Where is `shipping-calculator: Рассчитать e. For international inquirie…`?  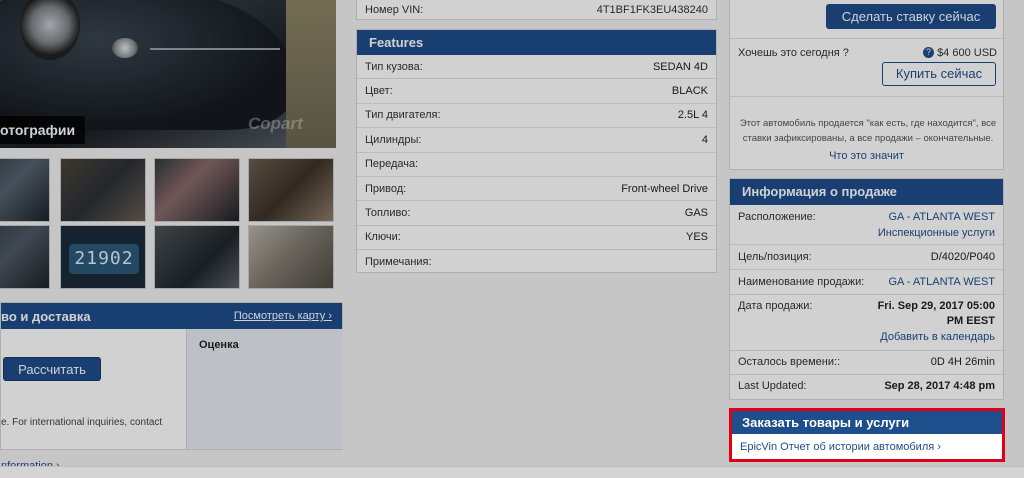 shipping-calculator: Рассчитать e. For international inquirie… is located at coordinates (93, 400).